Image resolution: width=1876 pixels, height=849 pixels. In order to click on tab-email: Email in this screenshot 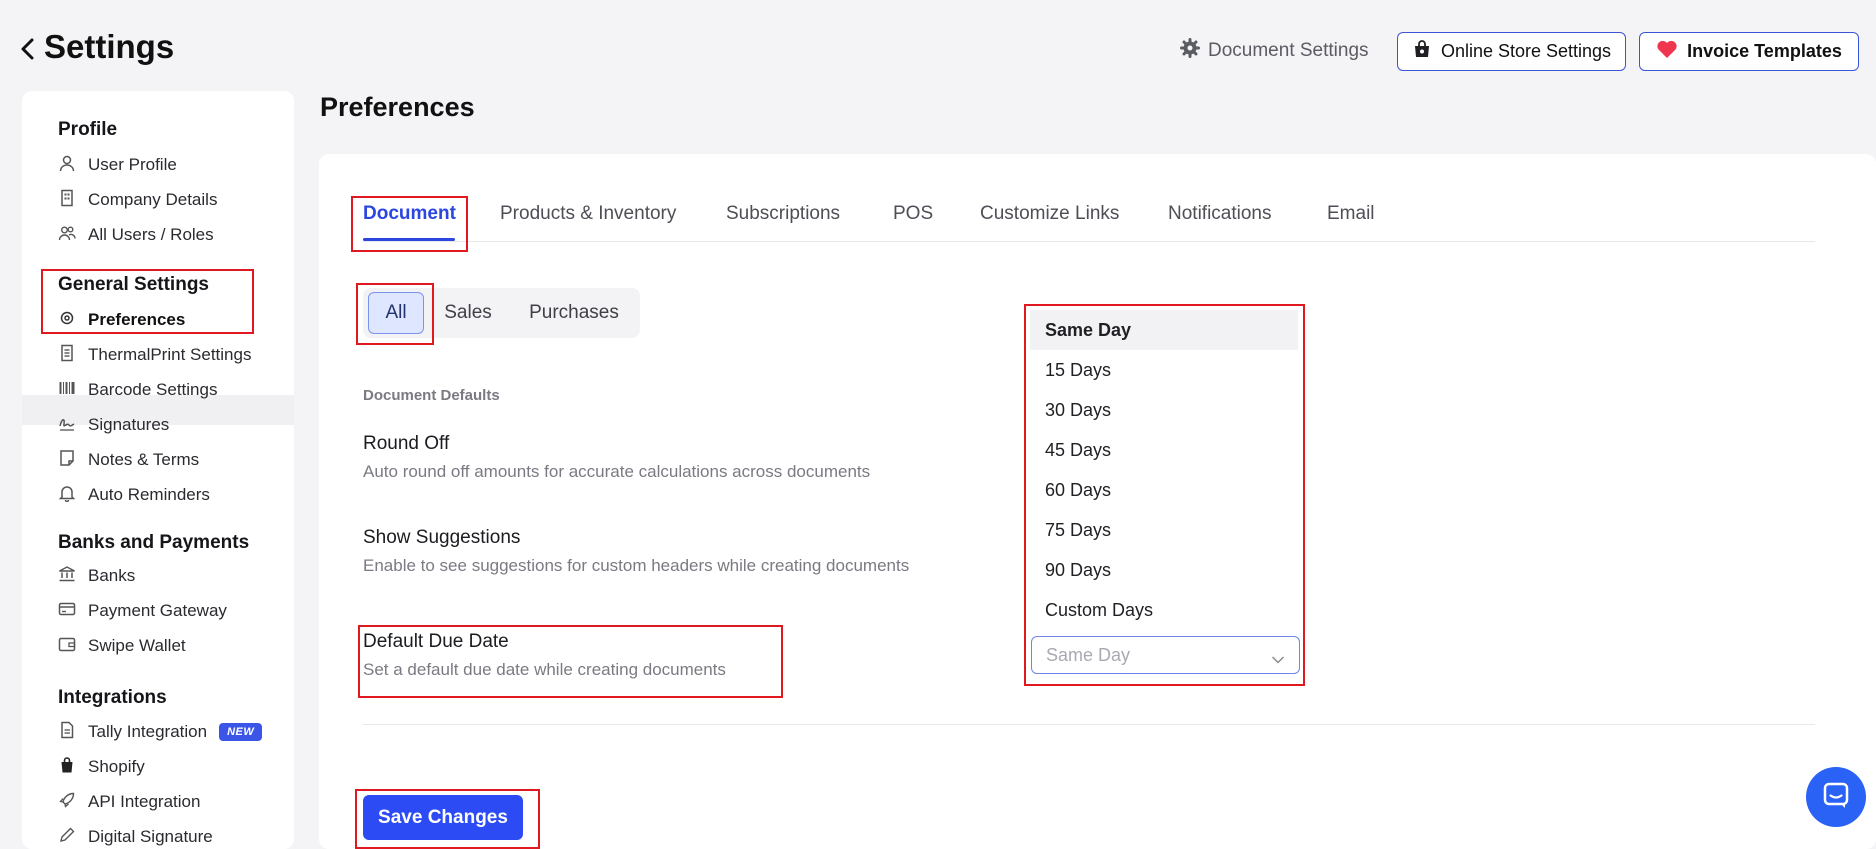, I will do `click(1351, 214)`.